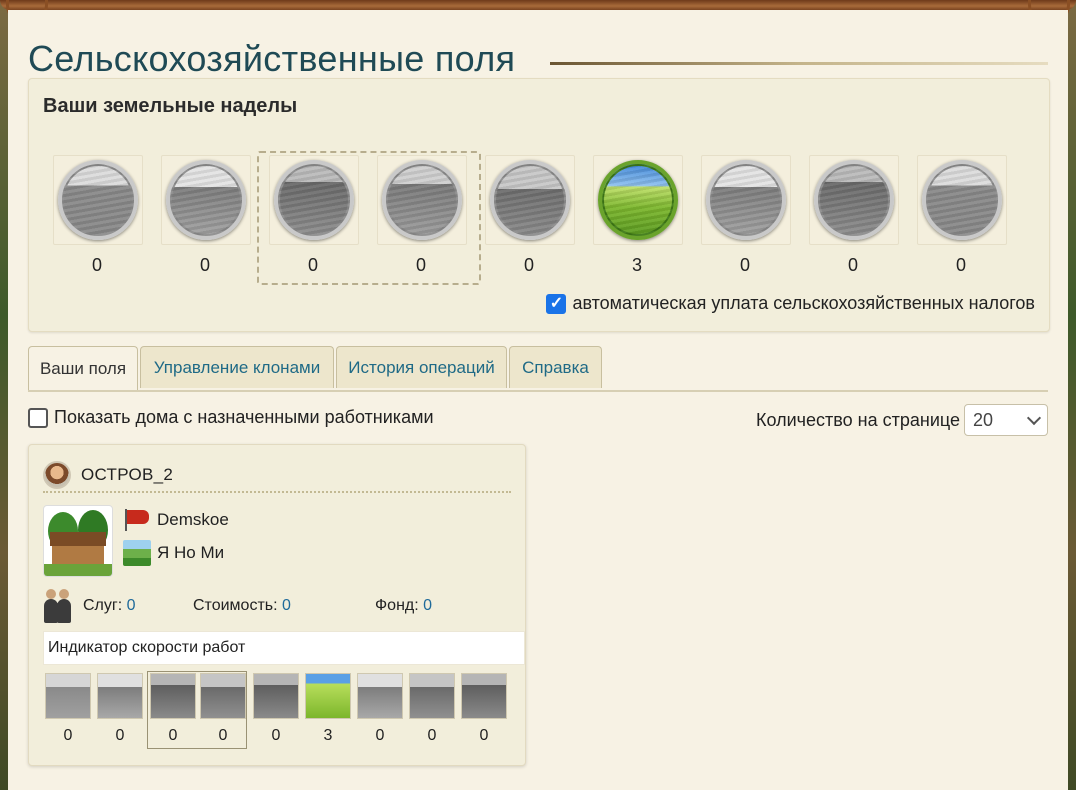 This screenshot has width=1076, height=790. What do you see at coordinates (1006, 420) in the screenshot?
I see `per-page-select: 20` at bounding box center [1006, 420].